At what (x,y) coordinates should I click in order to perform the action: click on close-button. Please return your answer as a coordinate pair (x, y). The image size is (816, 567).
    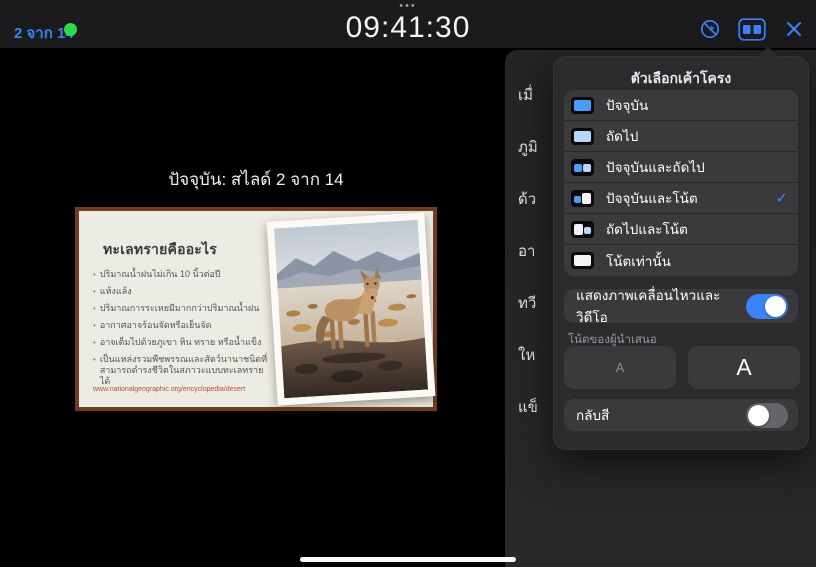
    Looking at the image, I should click on (794, 29).